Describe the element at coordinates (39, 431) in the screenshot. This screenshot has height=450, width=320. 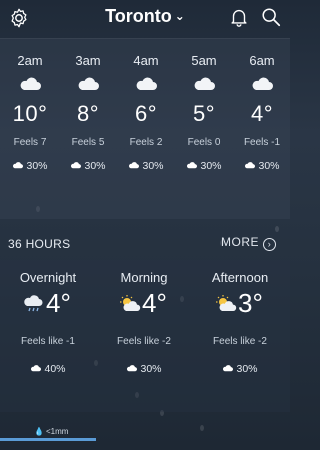
I see `raindrop-icon: 💧` at that location.